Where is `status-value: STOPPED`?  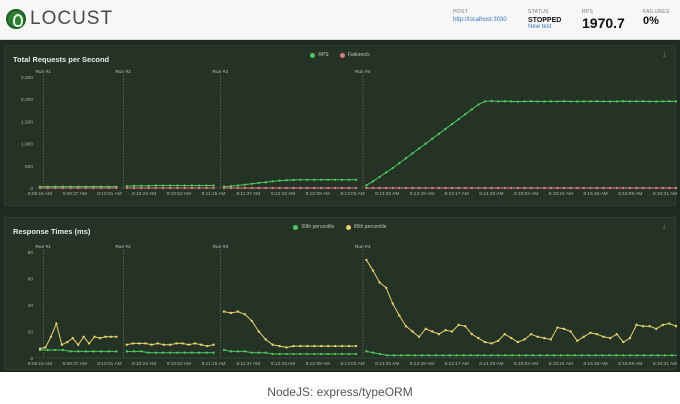
status-value: STOPPED is located at coordinates (545, 20).